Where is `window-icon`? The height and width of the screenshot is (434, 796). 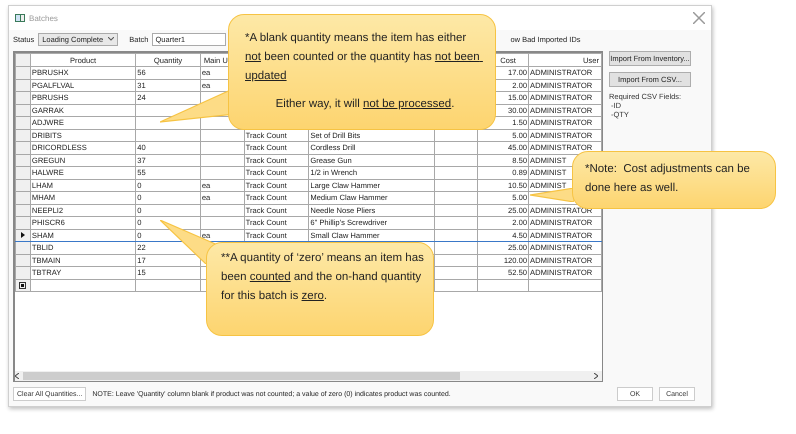 window-icon is located at coordinates (20, 18).